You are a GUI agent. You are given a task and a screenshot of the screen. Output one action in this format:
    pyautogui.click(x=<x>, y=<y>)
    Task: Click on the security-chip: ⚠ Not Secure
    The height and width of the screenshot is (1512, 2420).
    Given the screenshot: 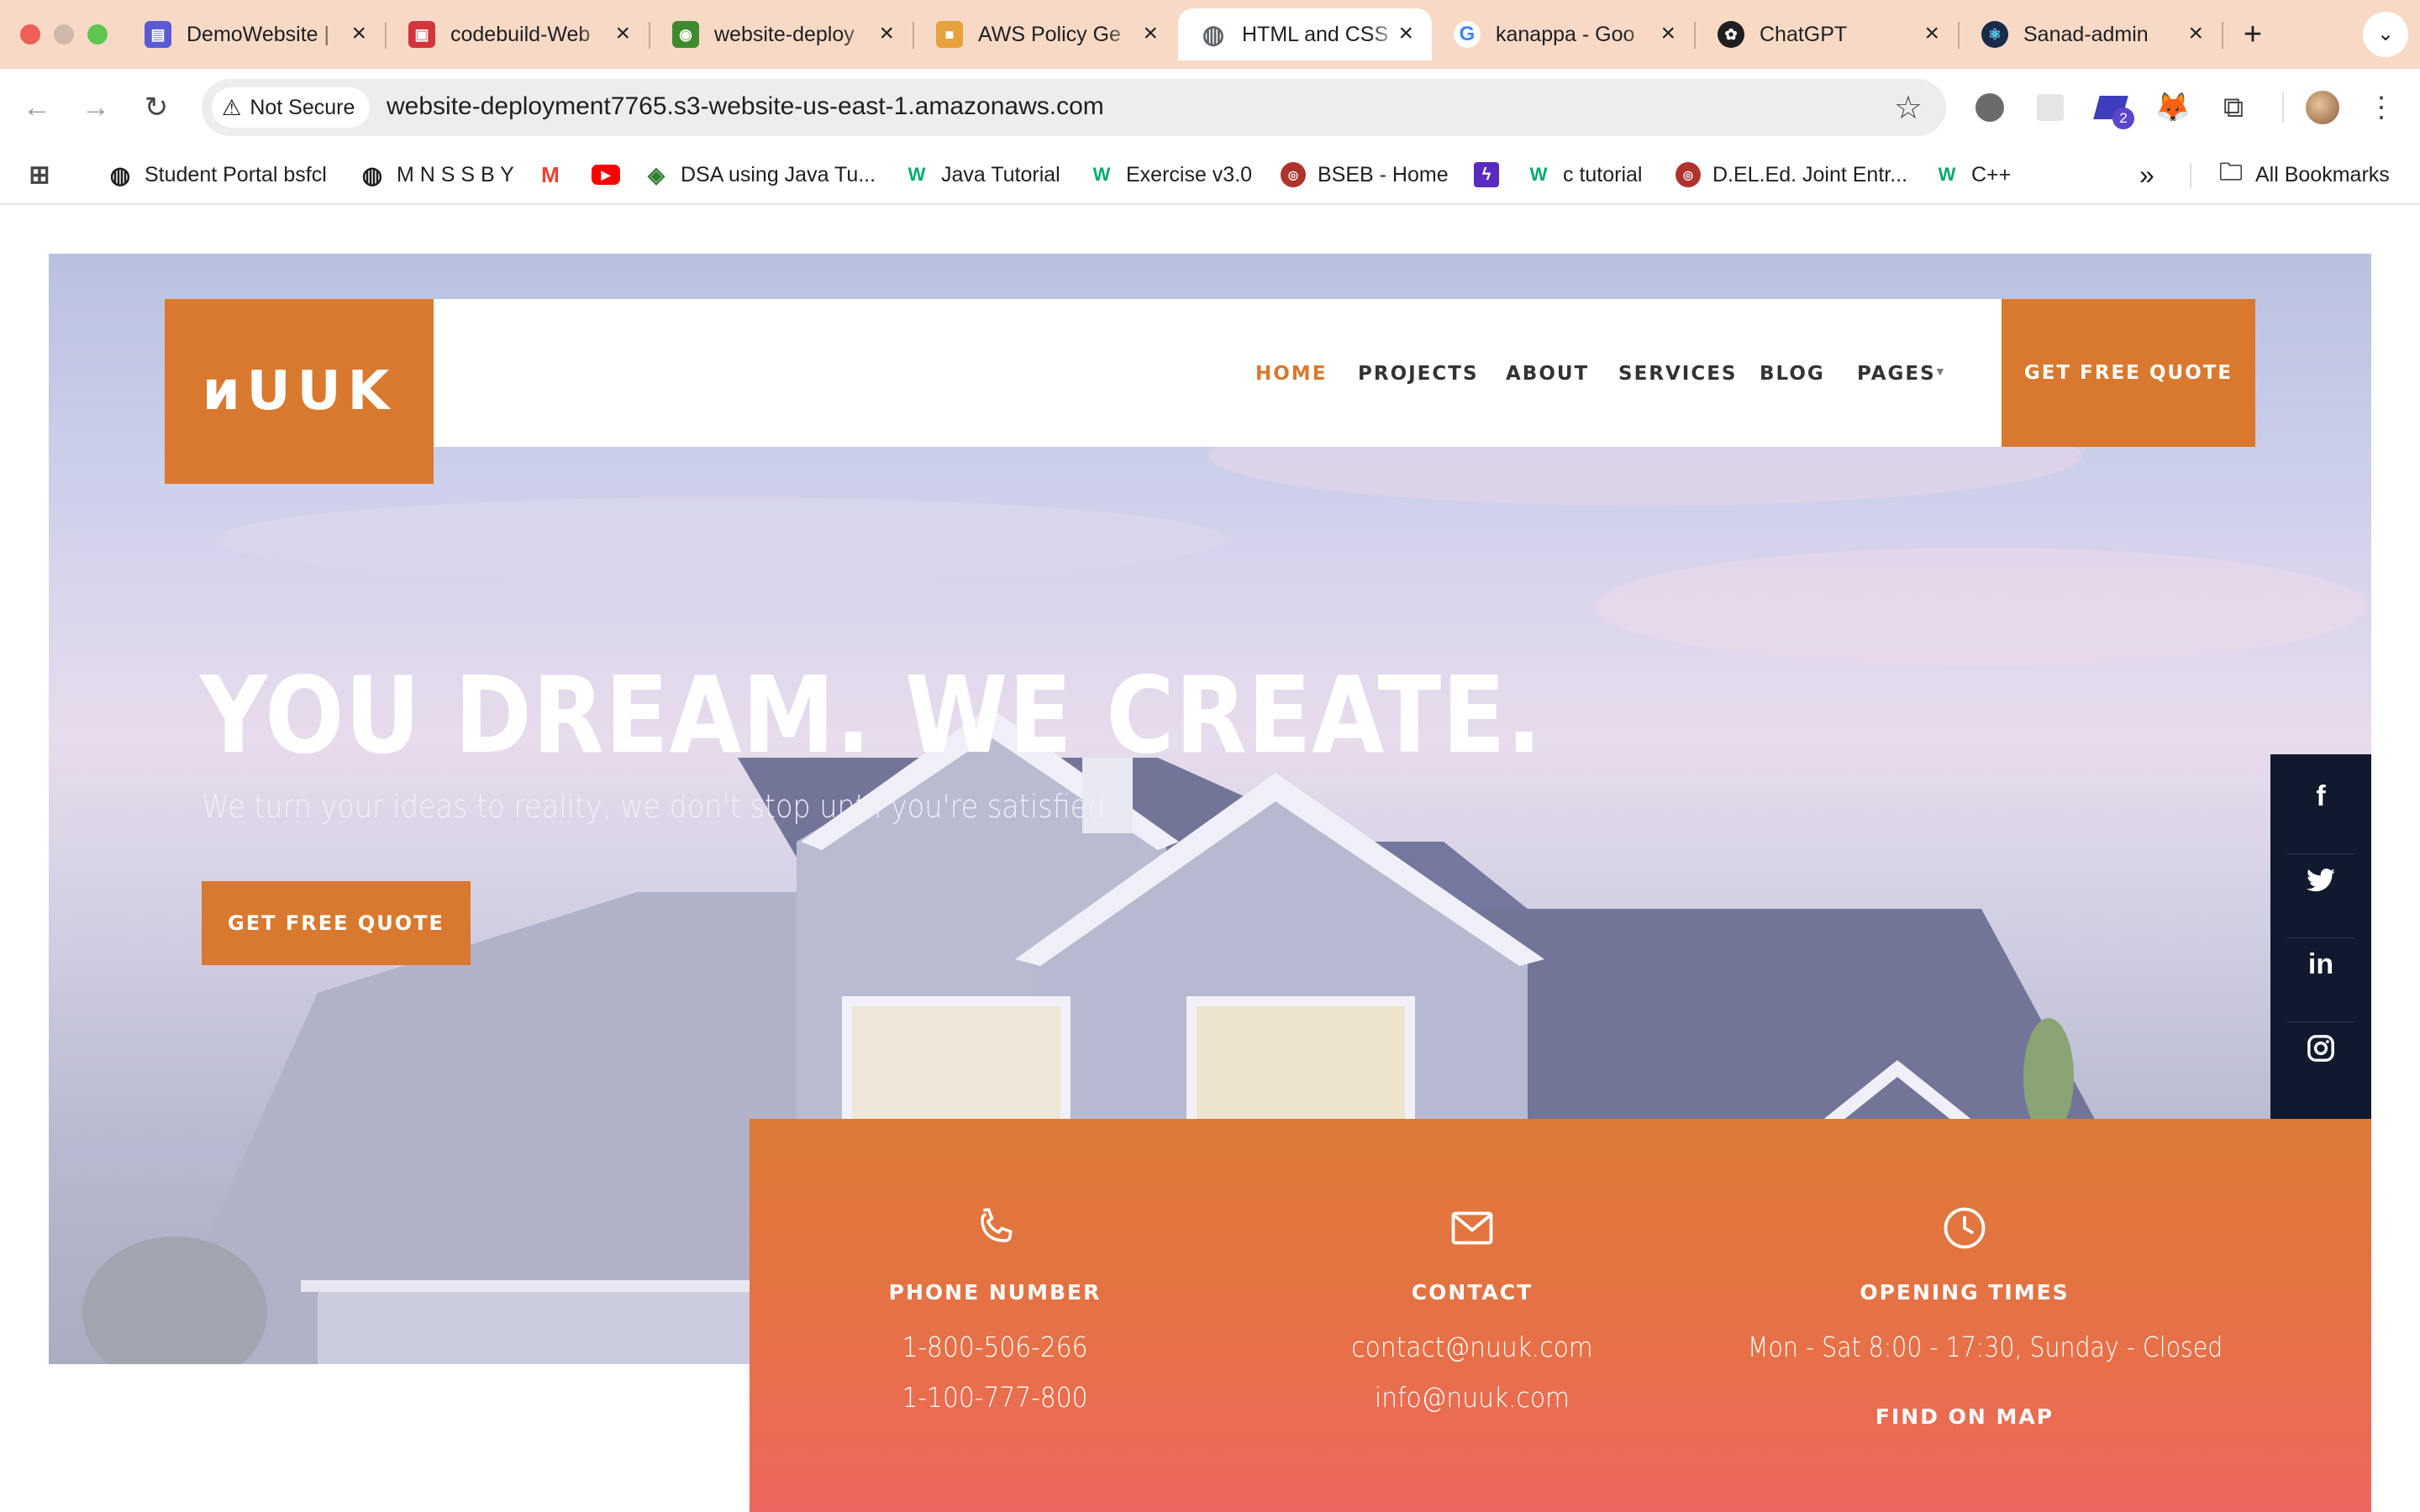 What is the action you would take?
    pyautogui.click(x=291, y=107)
    